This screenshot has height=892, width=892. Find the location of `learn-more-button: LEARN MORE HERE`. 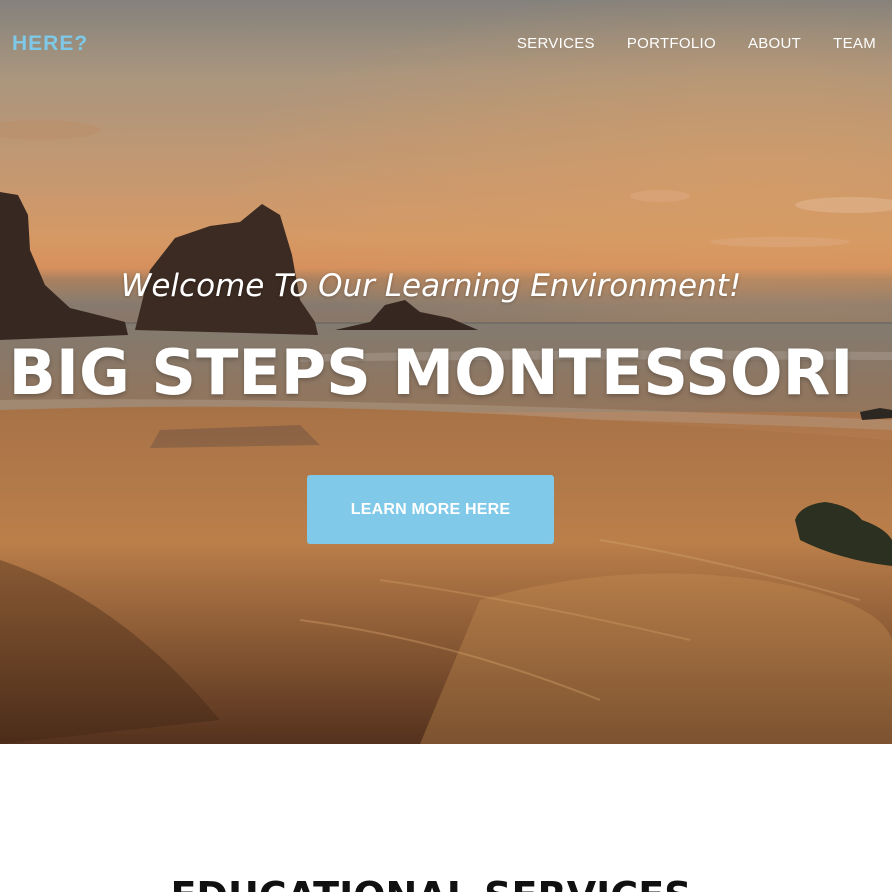

learn-more-button: LEARN MORE HERE is located at coordinates (430, 509).